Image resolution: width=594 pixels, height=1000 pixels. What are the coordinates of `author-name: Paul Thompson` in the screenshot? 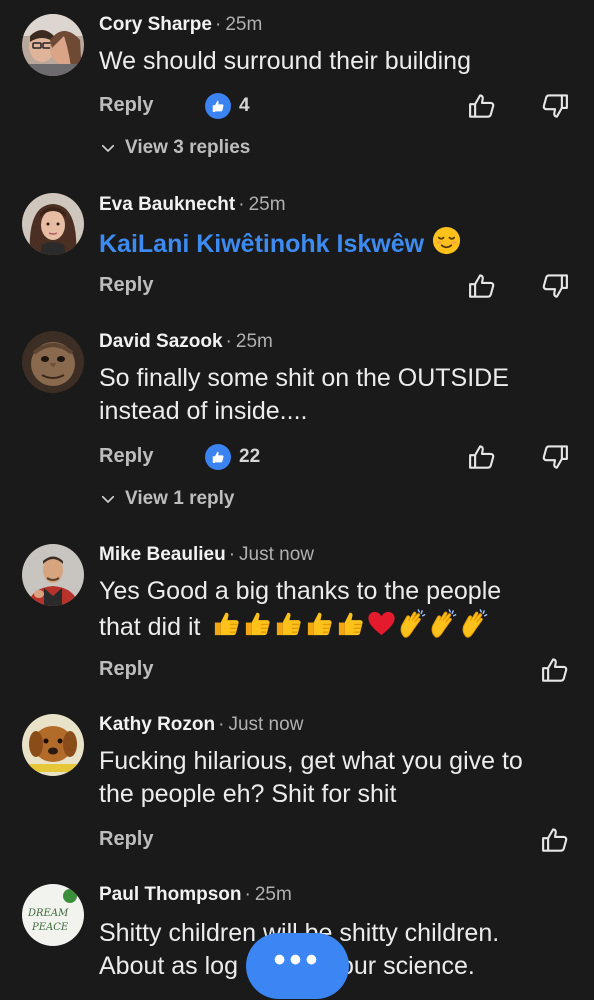 It's located at (170, 894).